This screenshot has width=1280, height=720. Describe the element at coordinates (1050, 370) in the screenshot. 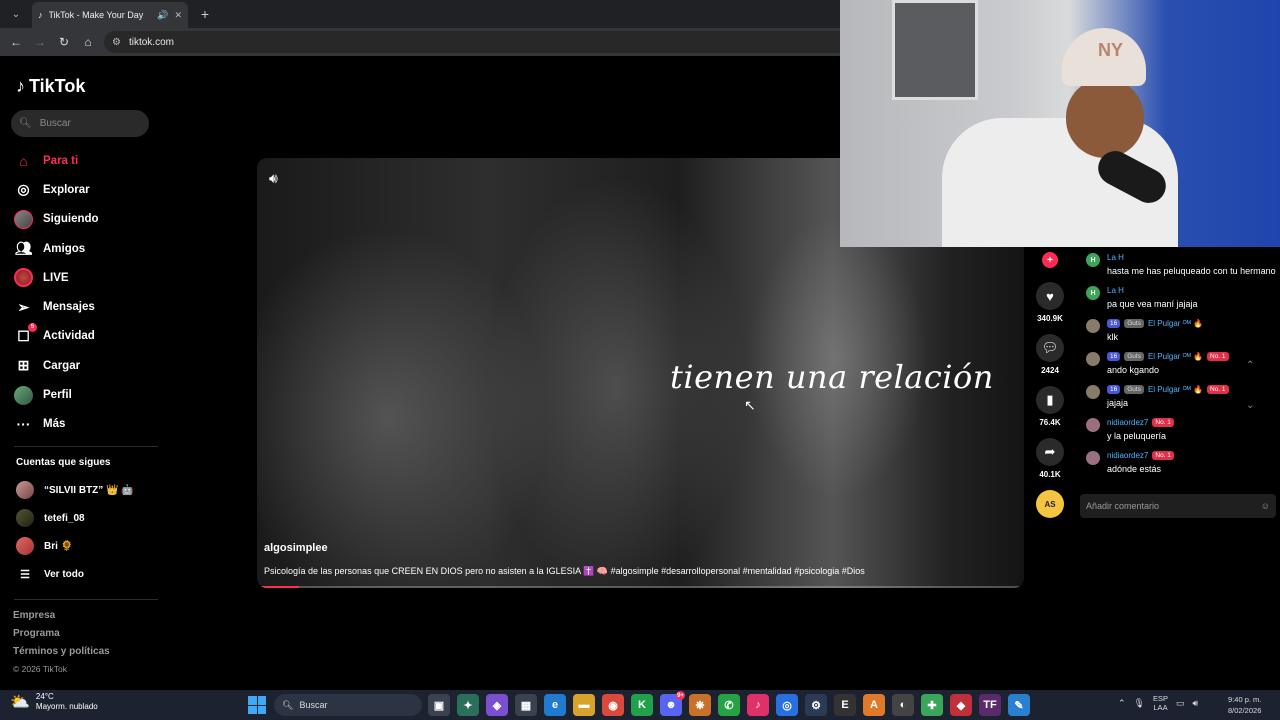

I see `comment-count: 2424` at that location.